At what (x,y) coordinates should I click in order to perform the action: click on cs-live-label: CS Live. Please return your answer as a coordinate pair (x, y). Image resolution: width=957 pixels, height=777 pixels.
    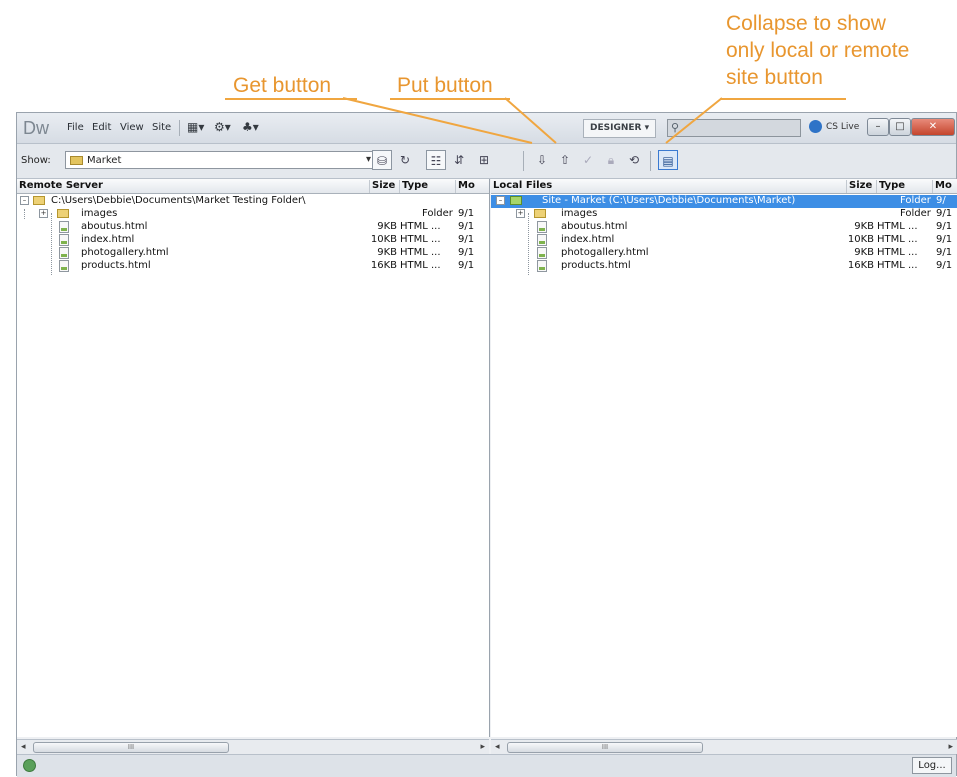
    Looking at the image, I should click on (842, 127).